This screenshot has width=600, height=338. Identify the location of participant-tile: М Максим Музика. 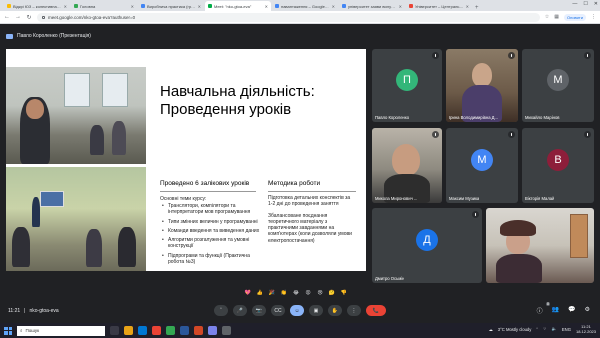
(482, 165).